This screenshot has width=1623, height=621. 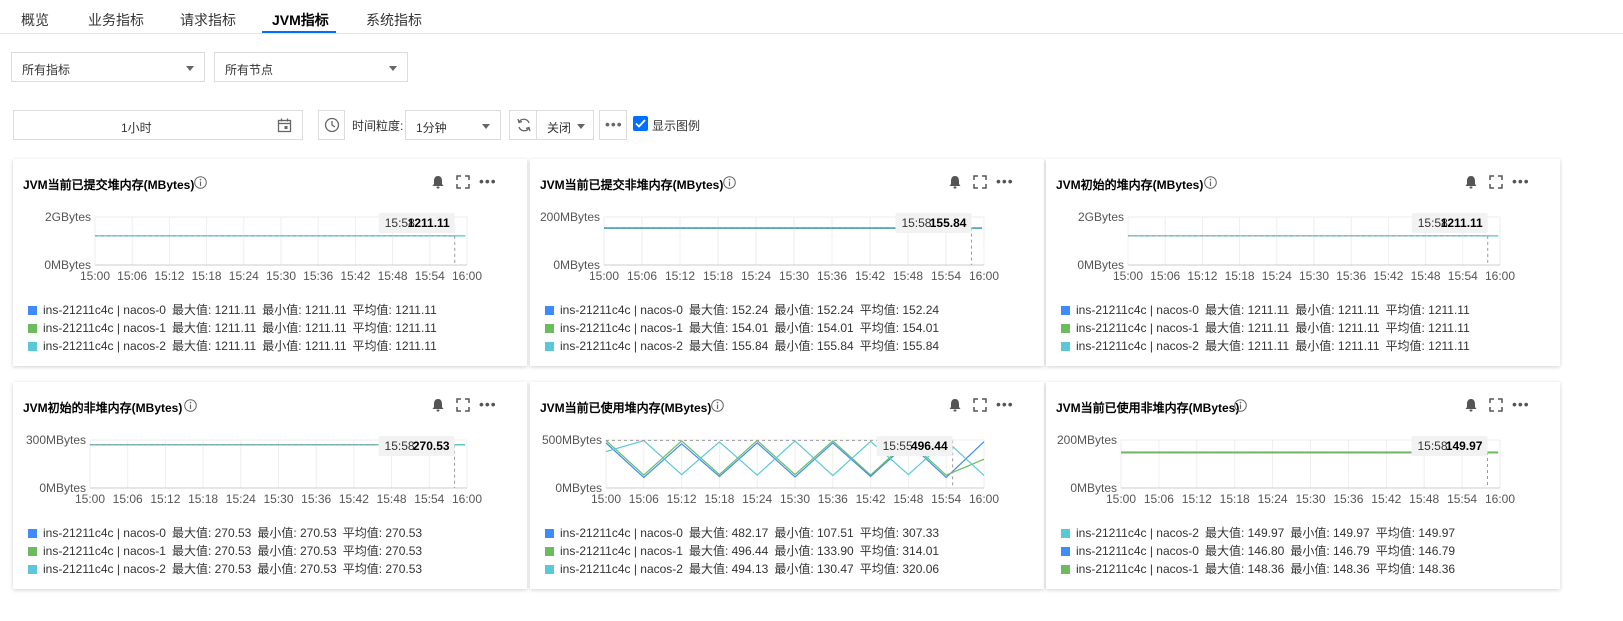 I want to click on more-options-button: •••, so click(x=613, y=125).